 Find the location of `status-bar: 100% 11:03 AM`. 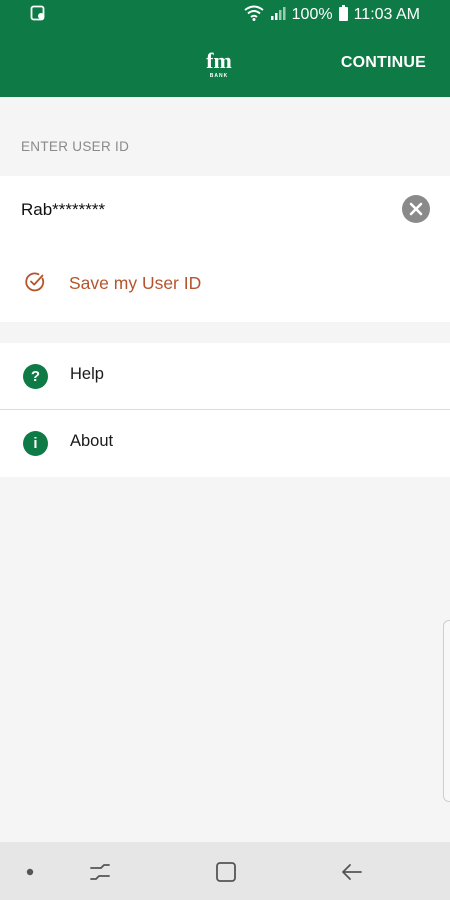

status-bar: 100% 11:03 AM is located at coordinates (225, 15).